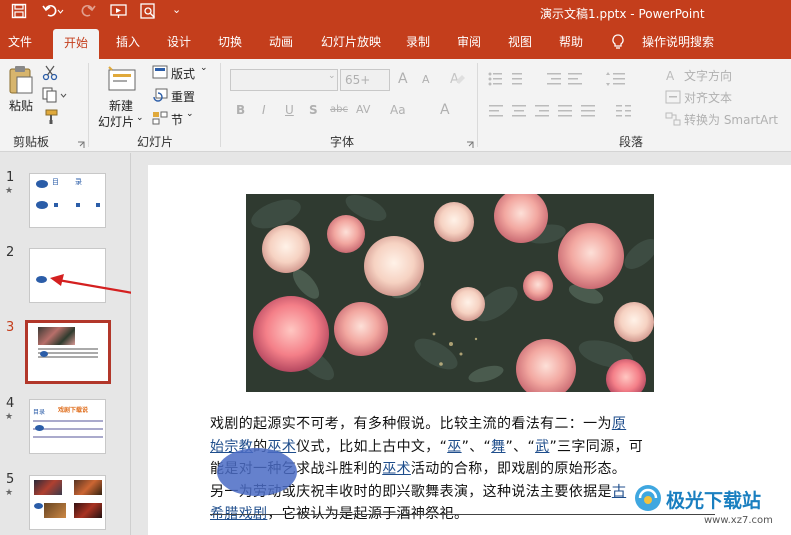 The height and width of the screenshot is (535, 791). What do you see at coordinates (67, 200) in the screenshot?
I see `slide-thumbnail-1: 目 录` at bounding box center [67, 200].